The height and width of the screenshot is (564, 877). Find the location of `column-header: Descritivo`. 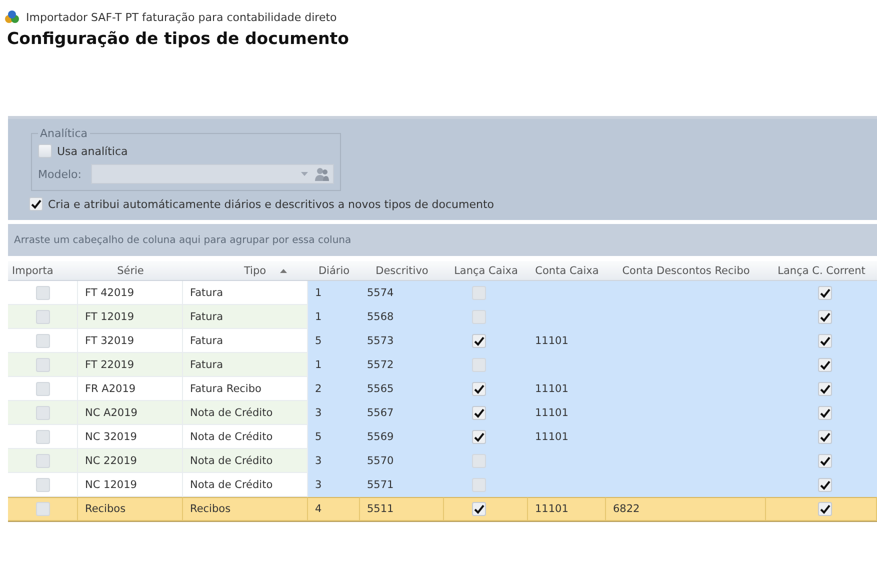

column-header: Descritivo is located at coordinates (402, 270).